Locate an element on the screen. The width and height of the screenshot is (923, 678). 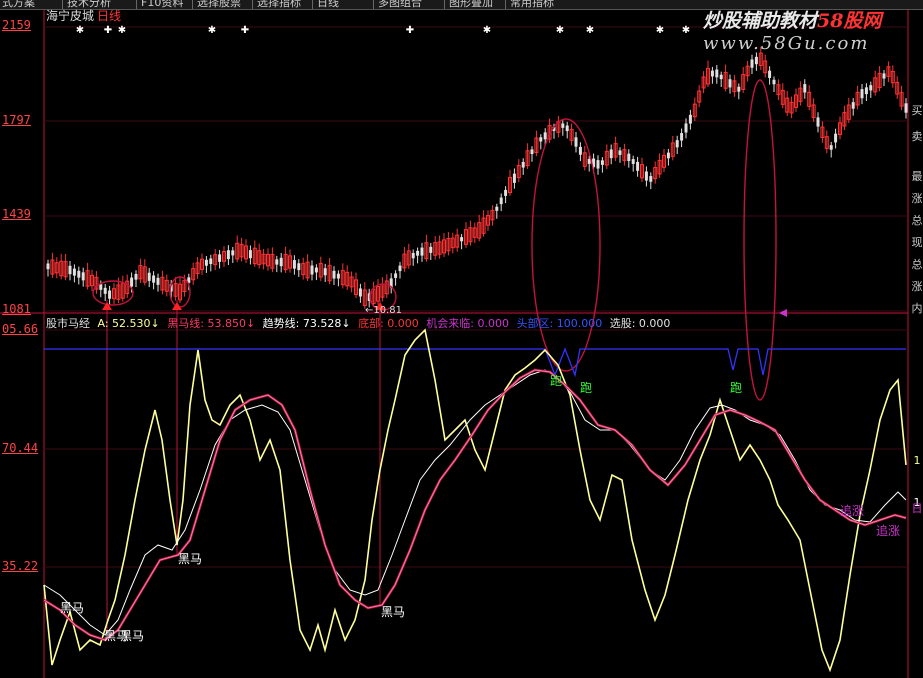
side-num: 1 is located at coordinates (917, 460).